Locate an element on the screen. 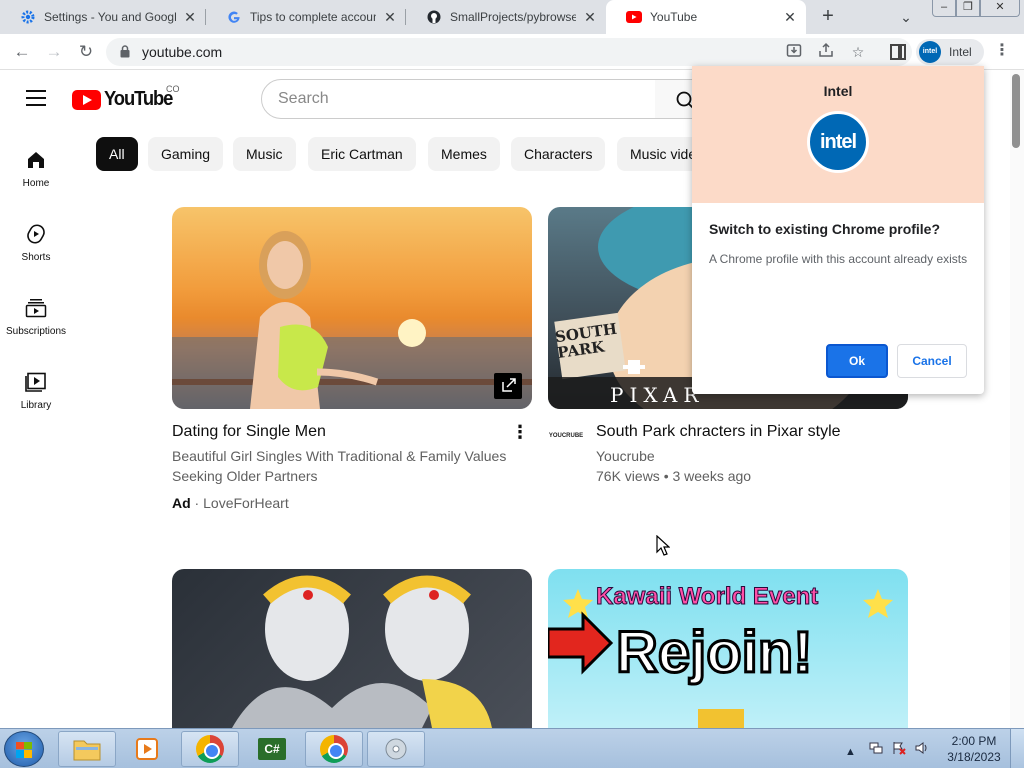 The width and height of the screenshot is (1024, 768). chip-all: All is located at coordinates (117, 154).